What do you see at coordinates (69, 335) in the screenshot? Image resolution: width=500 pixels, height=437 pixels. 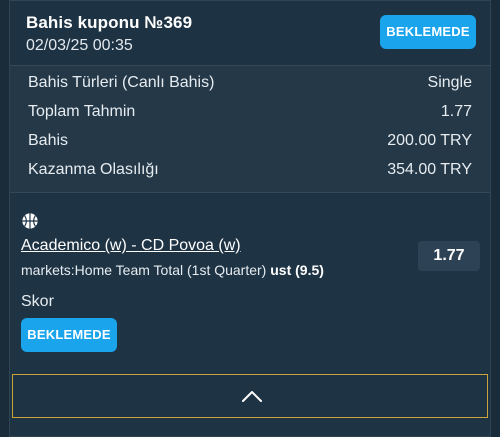 I see `selection-status-button: BEKLEMEDE` at bounding box center [69, 335].